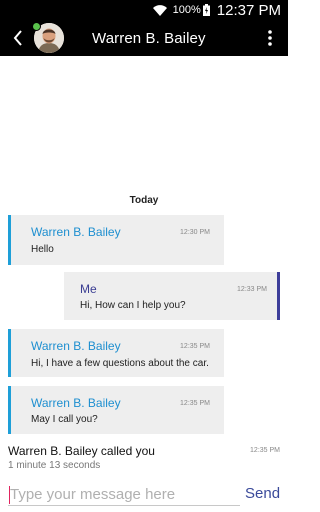 The height and width of the screenshot is (512, 320). What do you see at coordinates (206, 10) in the screenshot?
I see `battery-charging-icon` at bounding box center [206, 10].